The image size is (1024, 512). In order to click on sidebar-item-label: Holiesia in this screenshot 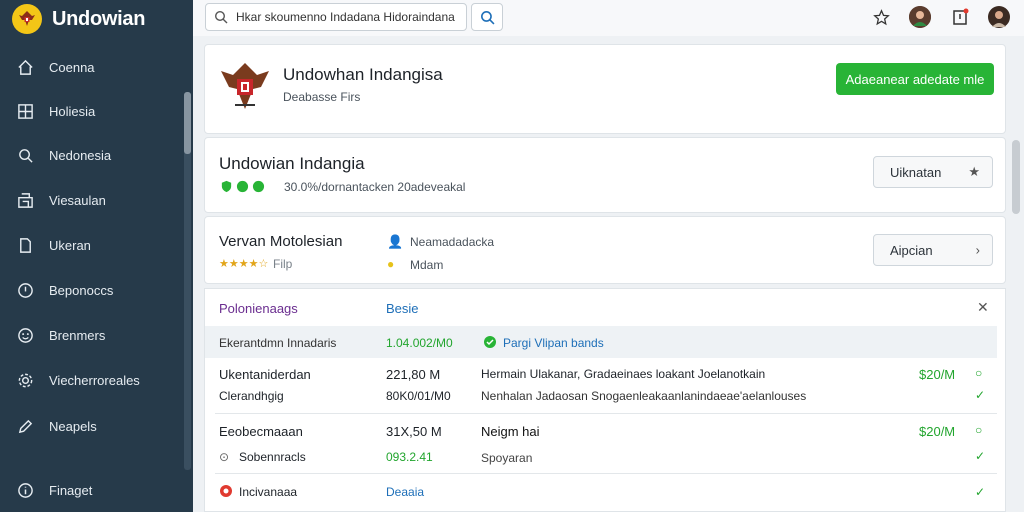, I will do `click(72, 111)`.